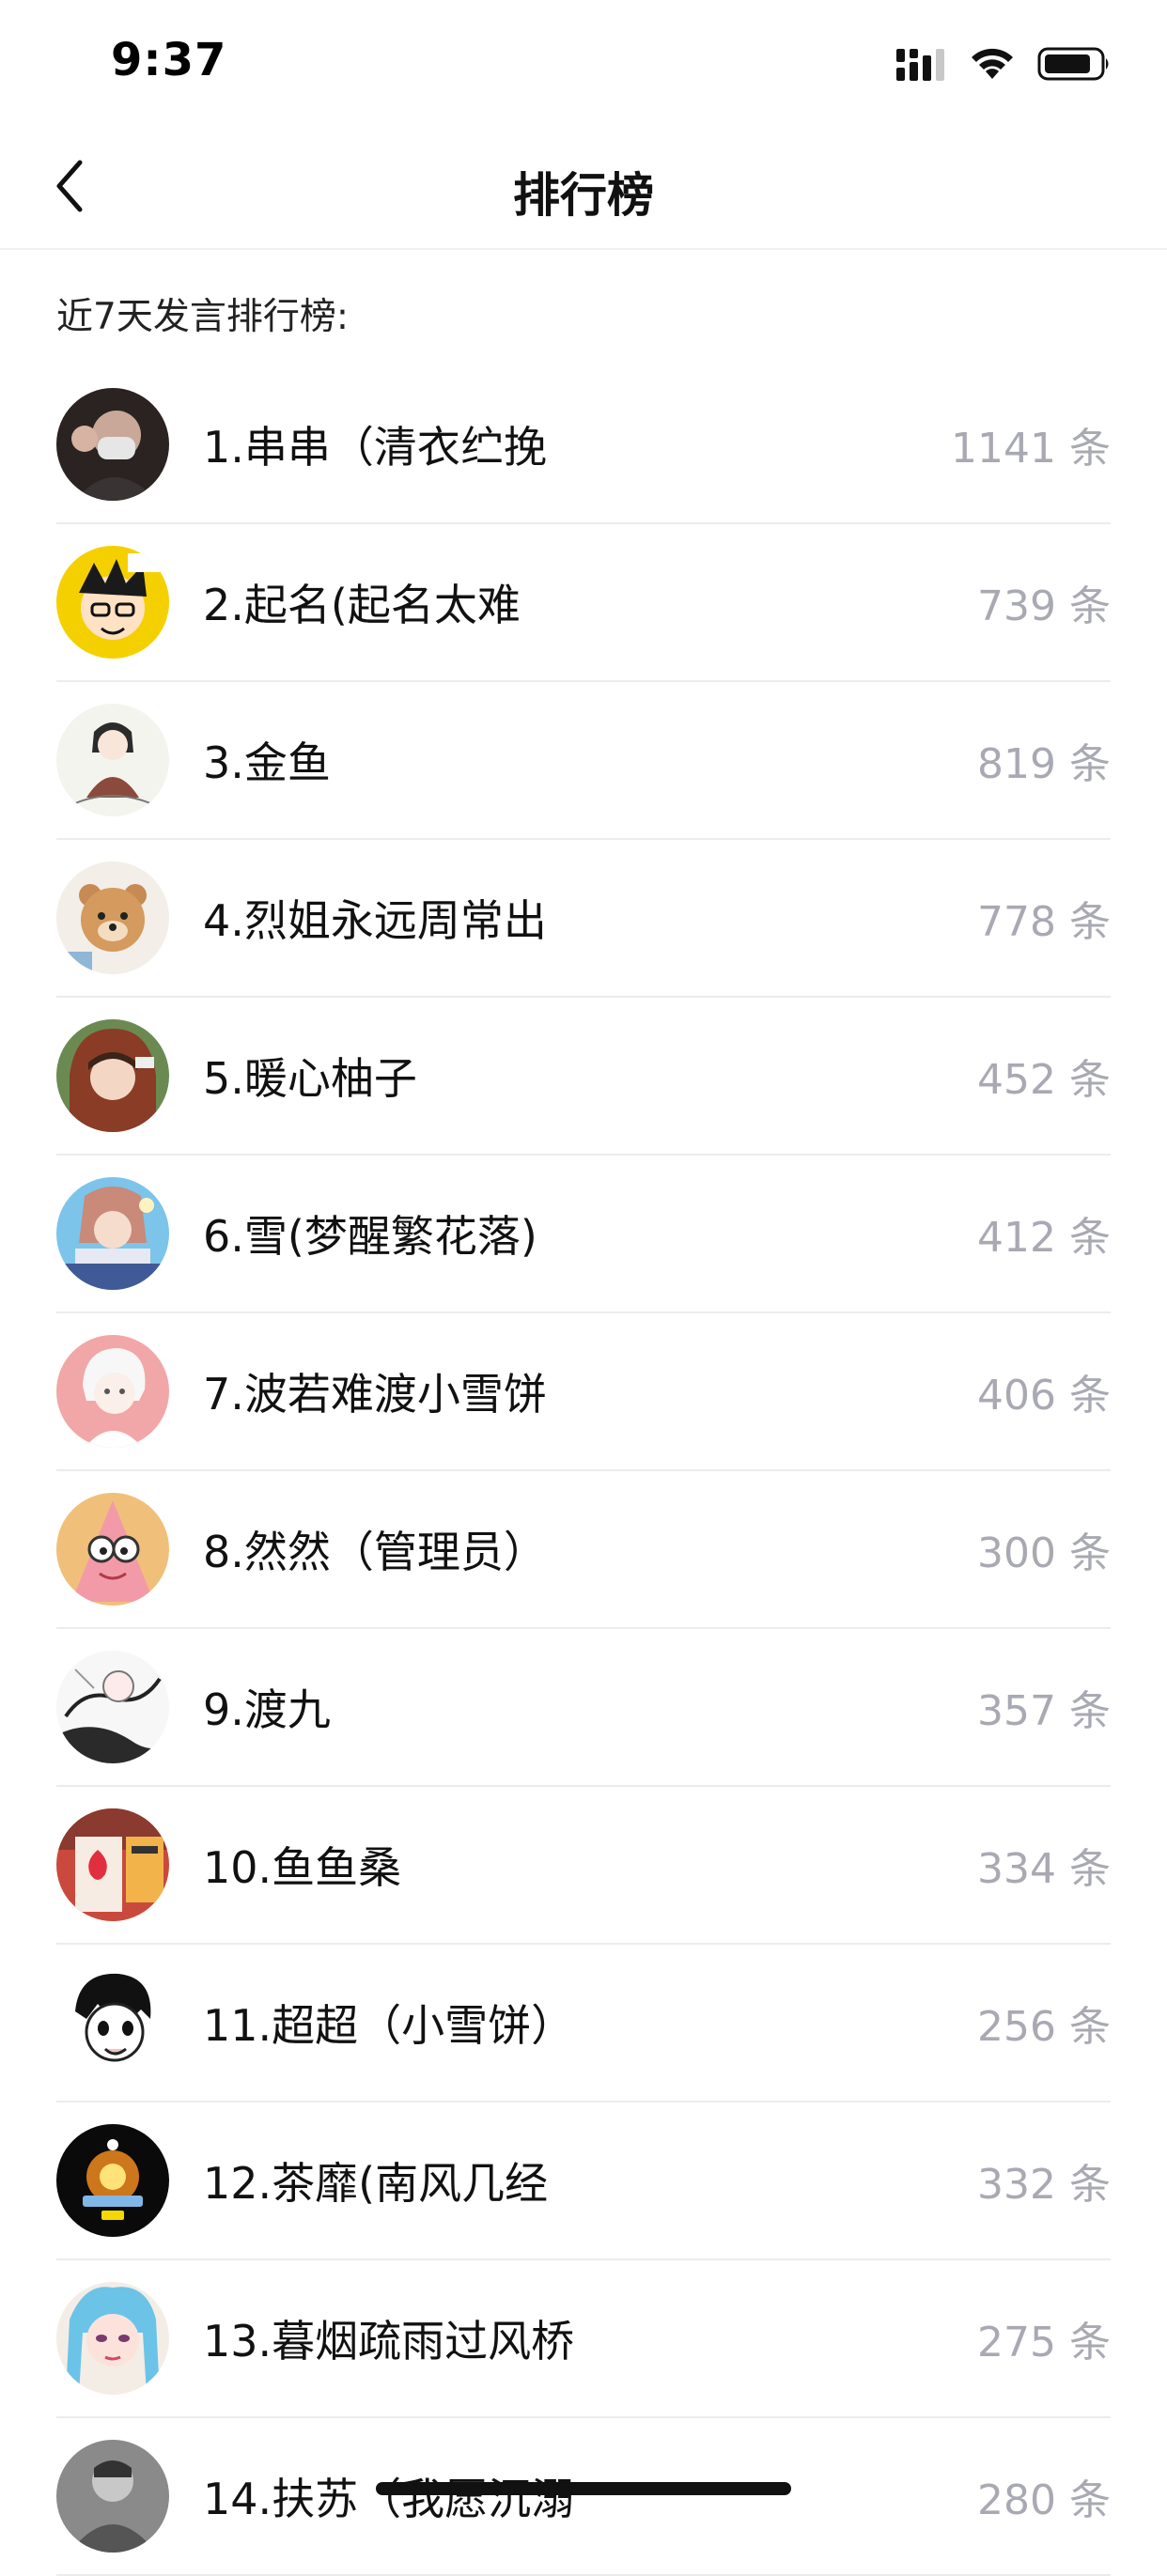  What do you see at coordinates (267, 762) in the screenshot?
I see `member-name: 3.金鱼` at bounding box center [267, 762].